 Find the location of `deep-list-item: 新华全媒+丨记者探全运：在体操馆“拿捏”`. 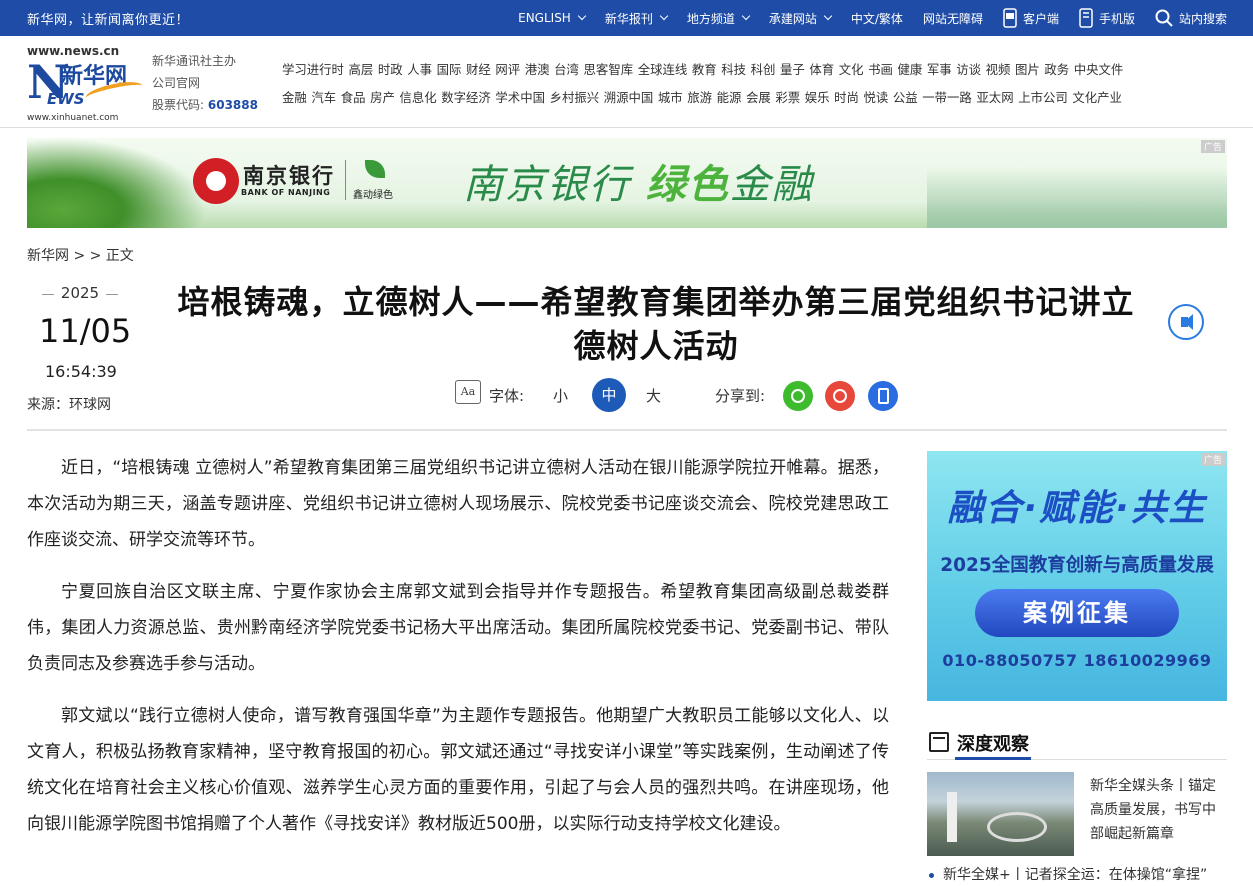

deep-list-item: 新华全媒+丨记者探全运：在体操馆“拿捏” is located at coordinates (1078, 874).